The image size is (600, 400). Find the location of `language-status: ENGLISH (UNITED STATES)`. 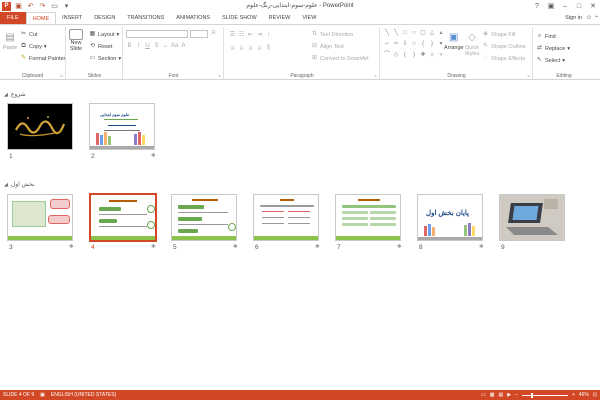

language-status: ENGLISH (UNITED STATES) is located at coordinates (83, 395).